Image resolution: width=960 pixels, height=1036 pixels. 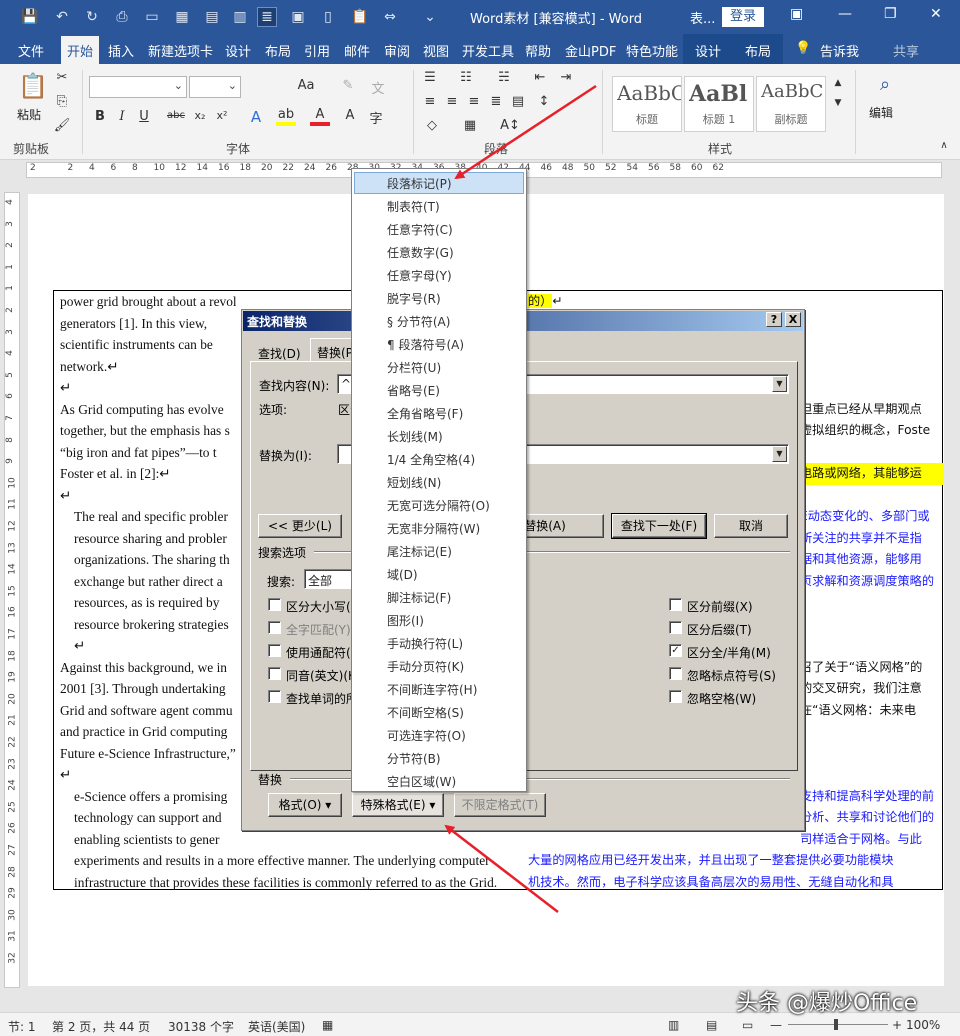 What do you see at coordinates (279, 353) in the screenshot?
I see `tab-find: 查找(D)` at bounding box center [279, 353].